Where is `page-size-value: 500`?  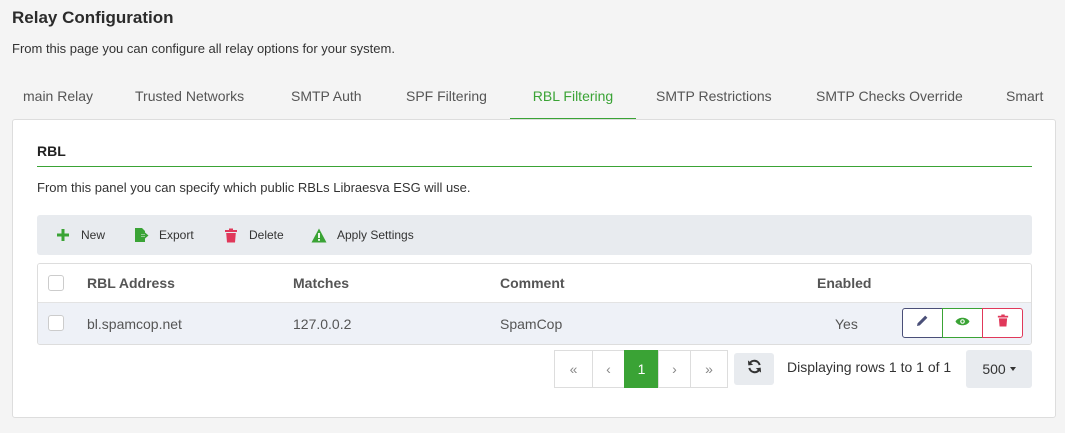 page-size-value: 500 is located at coordinates (994, 369).